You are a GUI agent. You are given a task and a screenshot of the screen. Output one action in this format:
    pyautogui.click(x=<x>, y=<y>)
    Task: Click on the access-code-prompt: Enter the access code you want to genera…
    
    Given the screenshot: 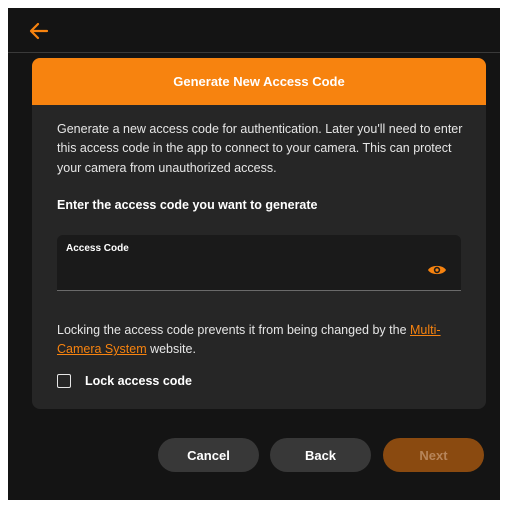 What is the action you would take?
    pyautogui.click(x=187, y=205)
    